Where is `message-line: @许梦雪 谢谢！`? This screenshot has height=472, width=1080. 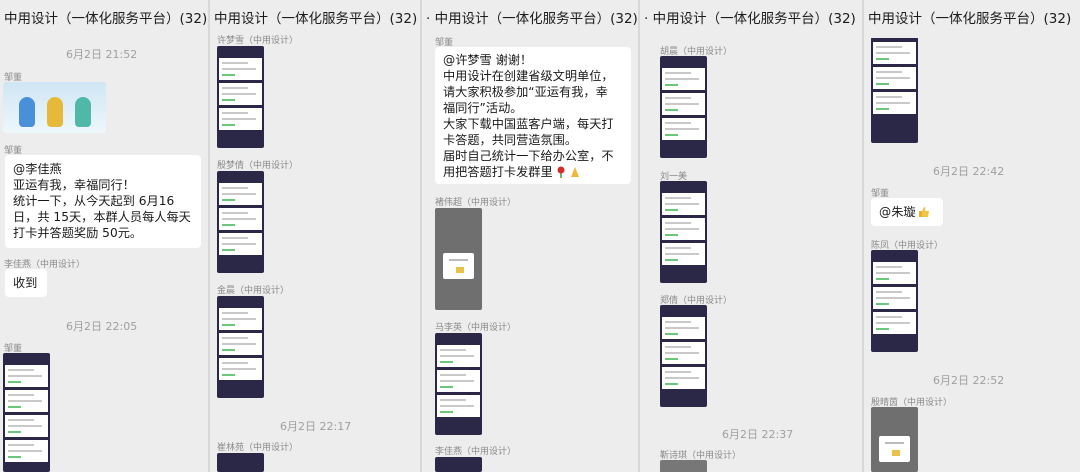
message-line: @许梦雪 谢谢！ is located at coordinates (488, 60).